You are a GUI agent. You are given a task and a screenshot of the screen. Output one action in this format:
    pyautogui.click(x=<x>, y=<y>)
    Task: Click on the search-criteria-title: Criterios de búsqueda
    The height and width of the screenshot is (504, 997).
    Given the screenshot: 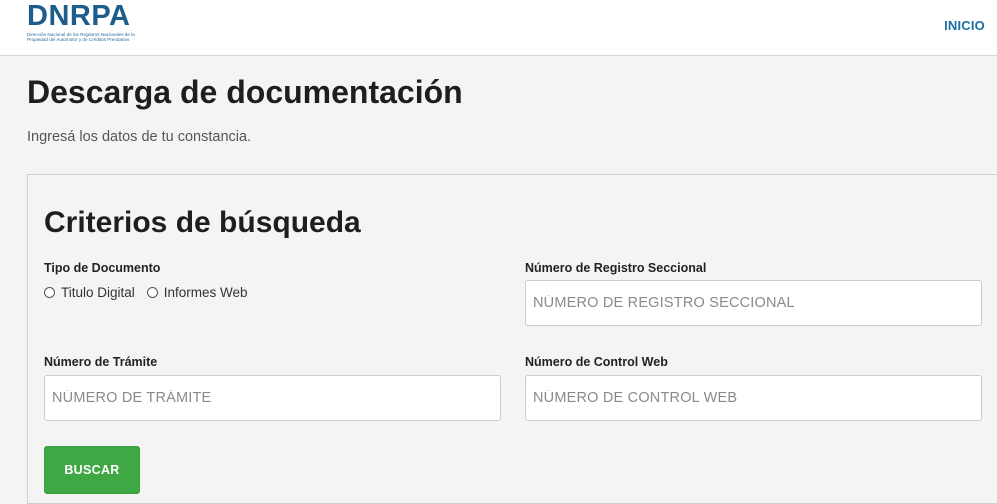 What is the action you would take?
    pyautogui.click(x=202, y=222)
    